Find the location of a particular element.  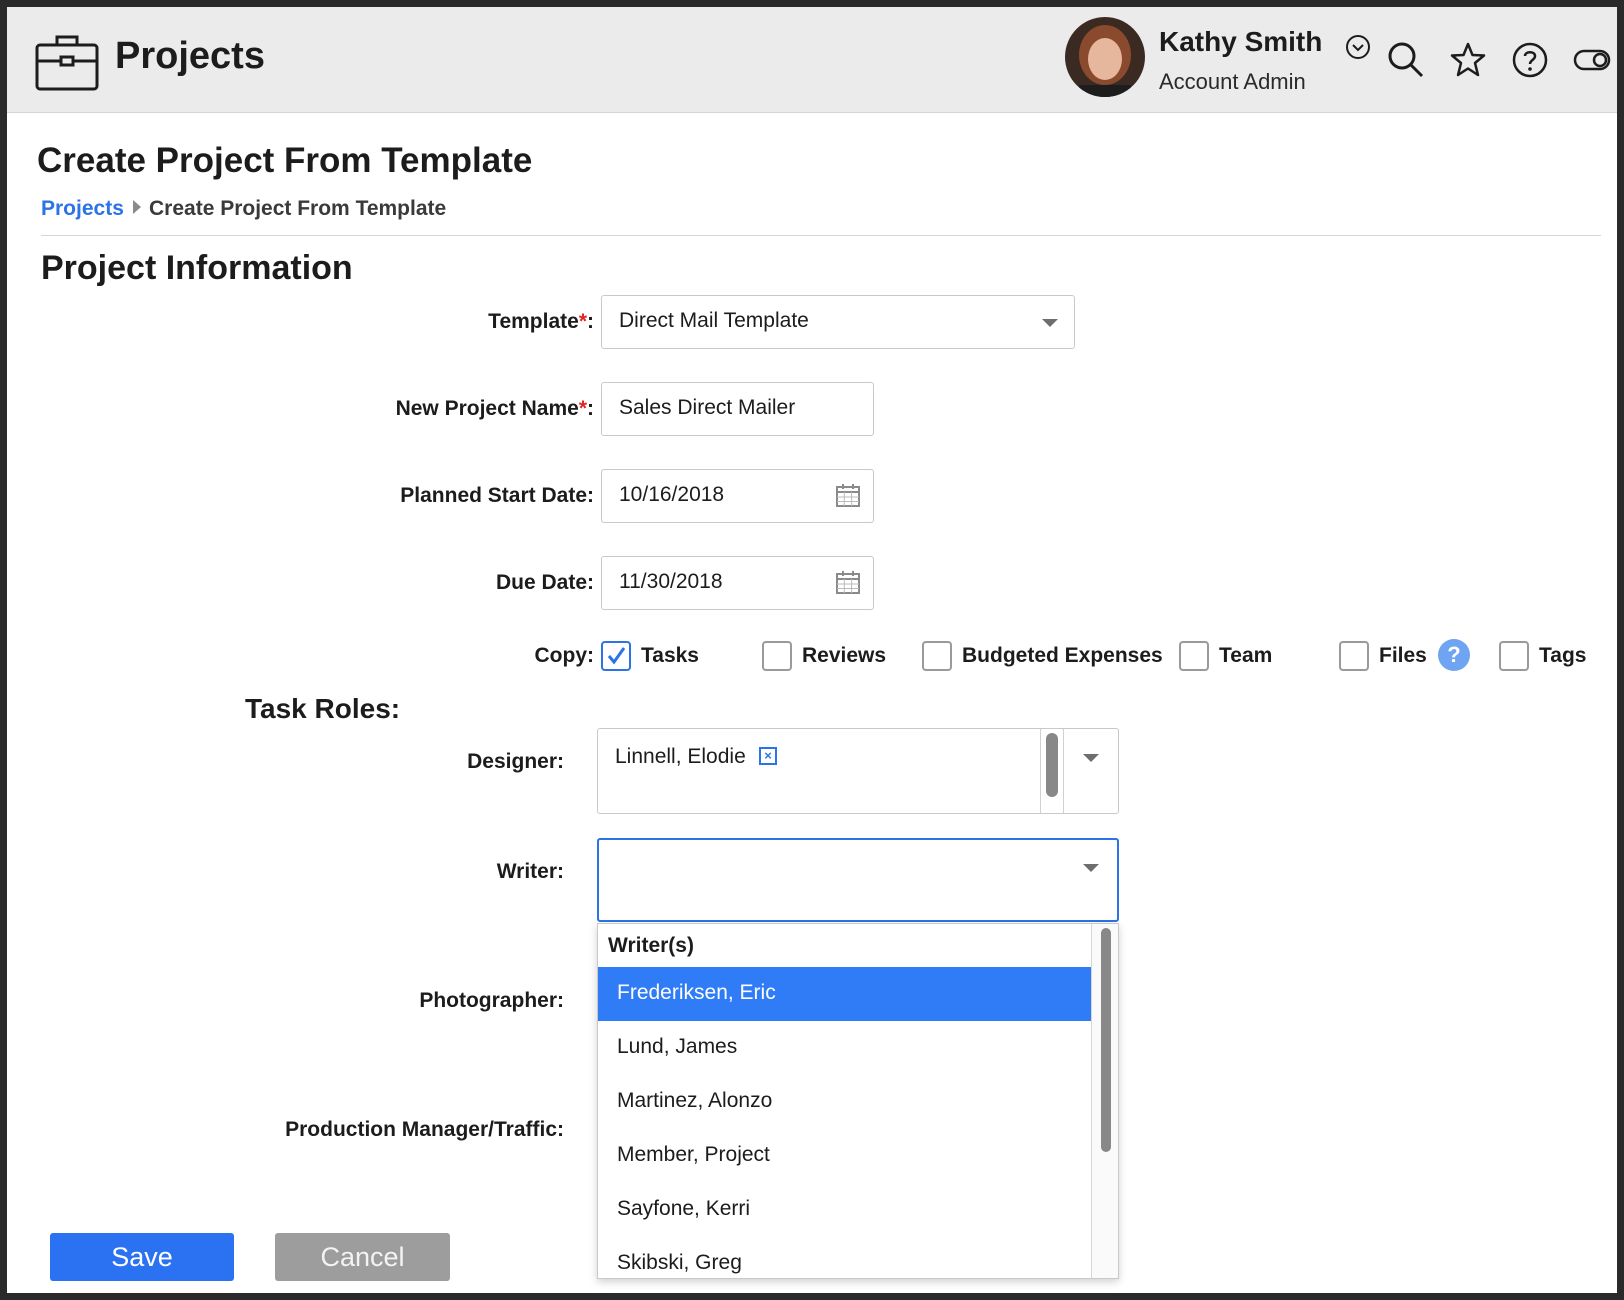

template-select: Direct Mail Template is located at coordinates (838, 322).